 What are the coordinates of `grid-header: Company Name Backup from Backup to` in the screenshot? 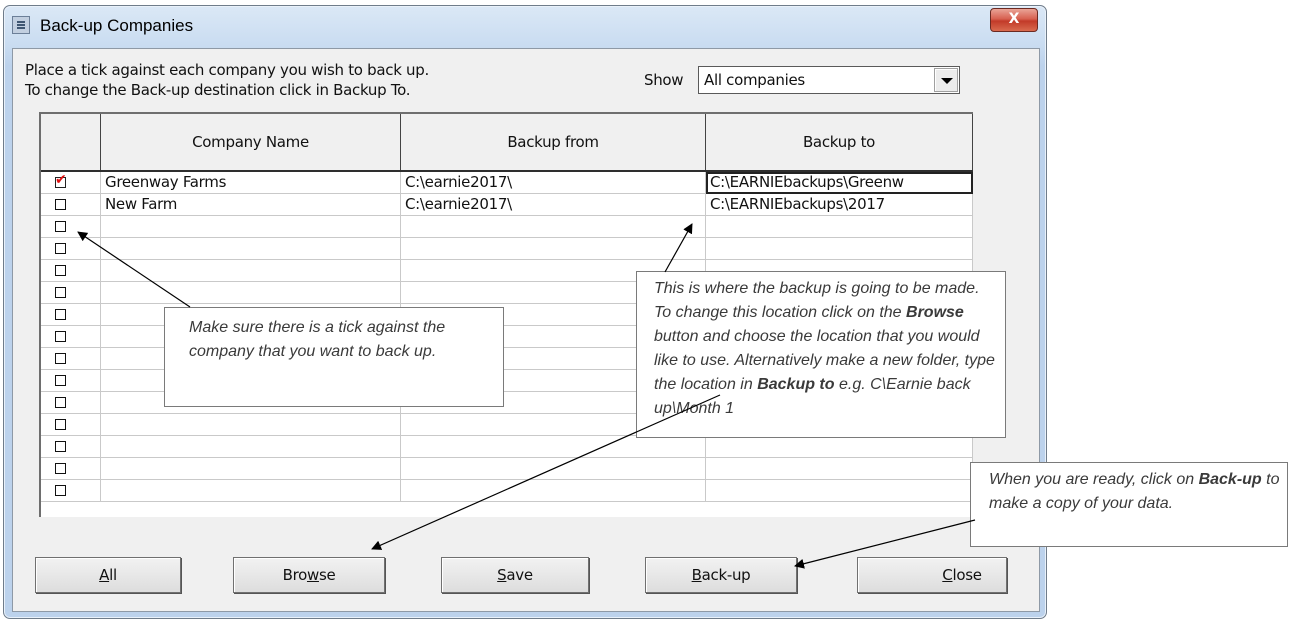 It's located at (507, 143).